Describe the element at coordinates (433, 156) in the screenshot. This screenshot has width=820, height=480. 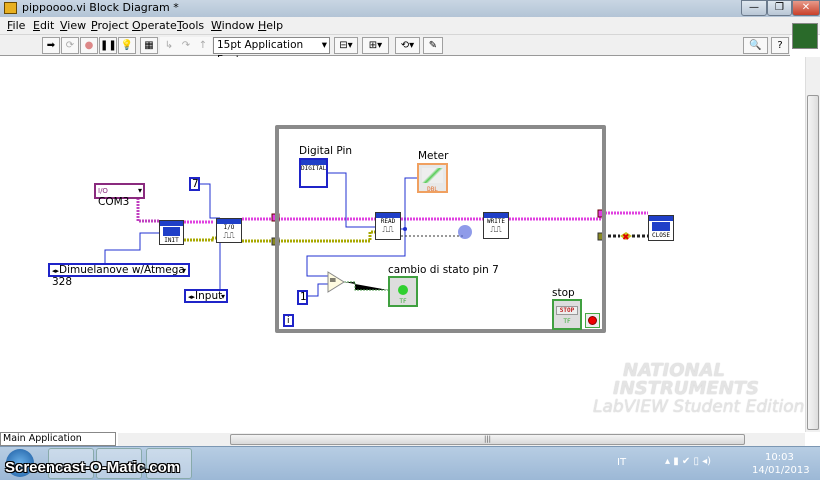
I see `meter-label: Meter` at that location.